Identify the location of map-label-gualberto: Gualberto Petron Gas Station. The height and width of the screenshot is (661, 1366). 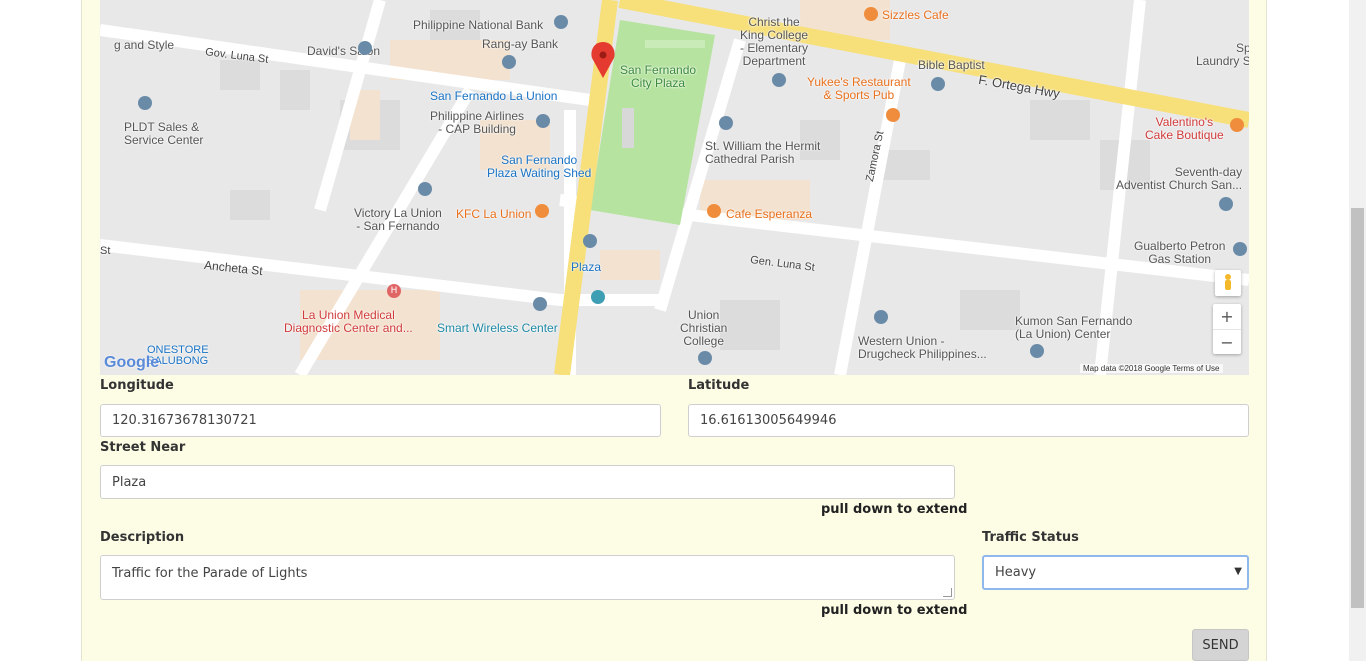
(1180, 252).